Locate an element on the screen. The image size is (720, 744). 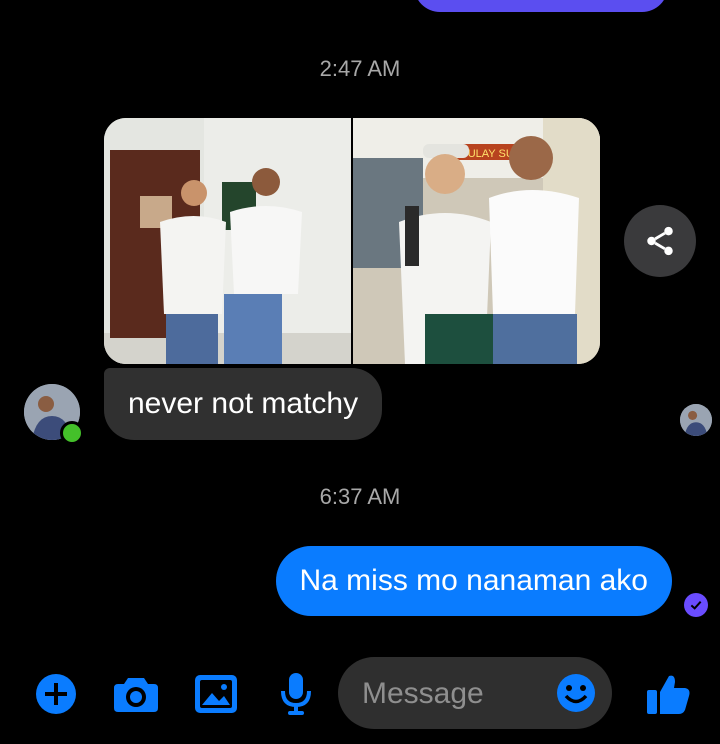
mic-icon is located at coordinates (296, 694).